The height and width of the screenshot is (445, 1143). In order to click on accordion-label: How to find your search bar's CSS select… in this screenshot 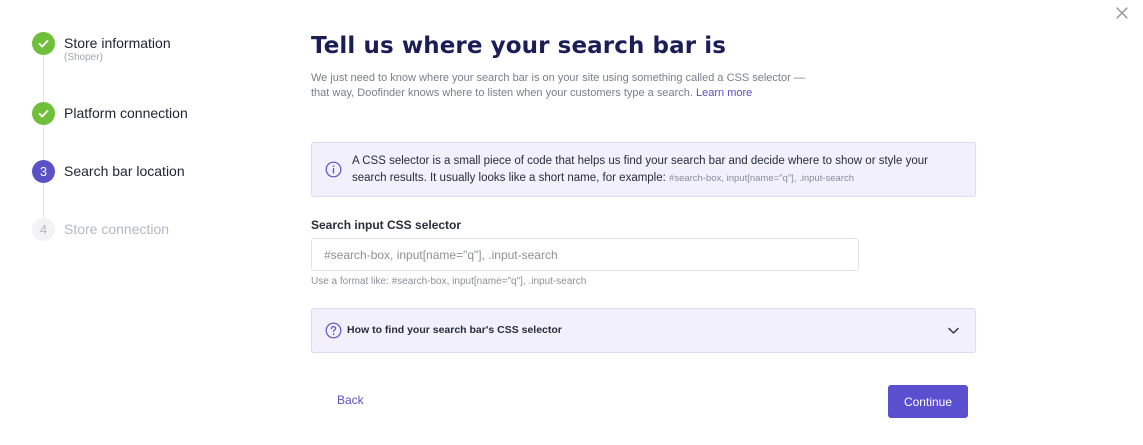, I will do `click(454, 330)`.